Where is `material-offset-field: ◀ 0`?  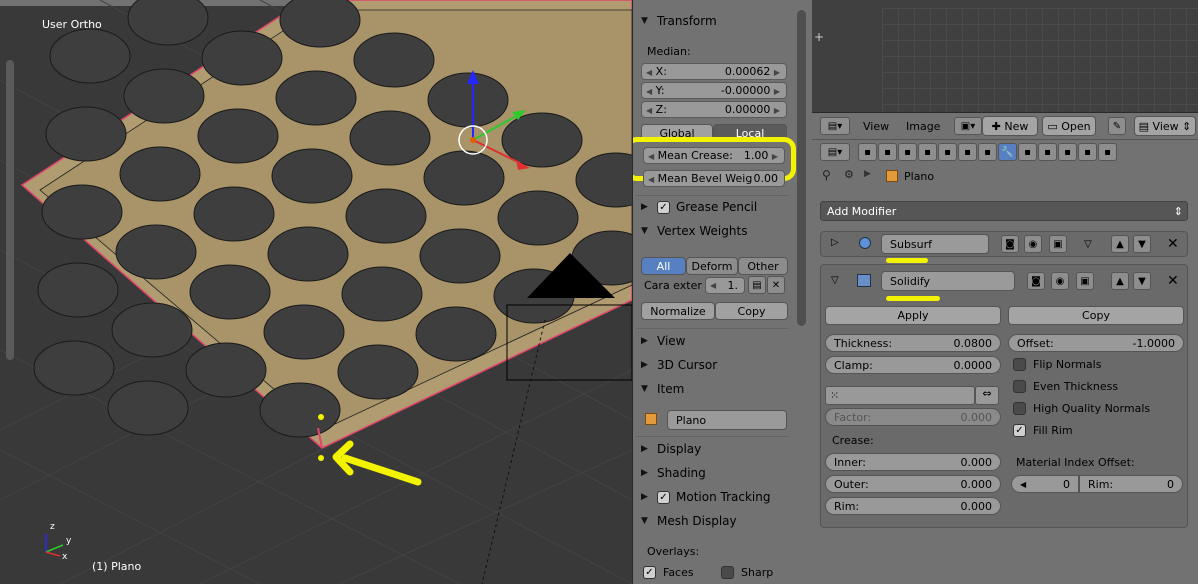 material-offset-field: ◀ 0 is located at coordinates (1045, 484).